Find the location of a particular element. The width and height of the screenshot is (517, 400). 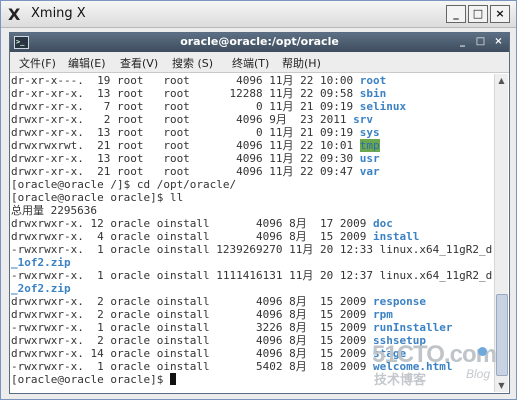

terminal-line: 总用量 2295636 is located at coordinates (54, 210).